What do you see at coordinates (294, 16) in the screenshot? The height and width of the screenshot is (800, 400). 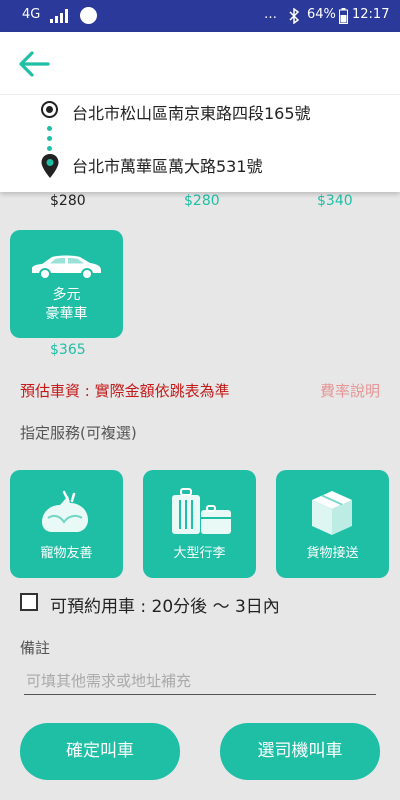 I see `bluetooth-icon` at bounding box center [294, 16].